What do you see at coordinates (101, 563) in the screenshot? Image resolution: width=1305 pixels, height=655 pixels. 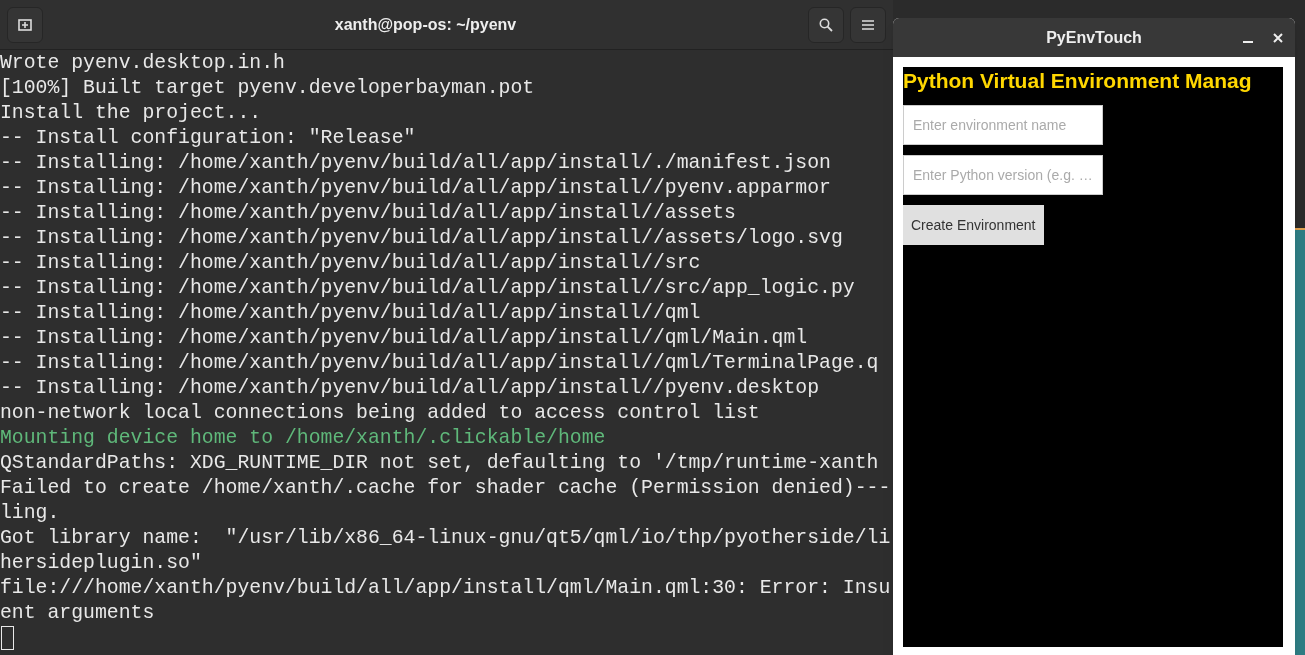 I see `terminal-line: hersideplugin.so"` at bounding box center [101, 563].